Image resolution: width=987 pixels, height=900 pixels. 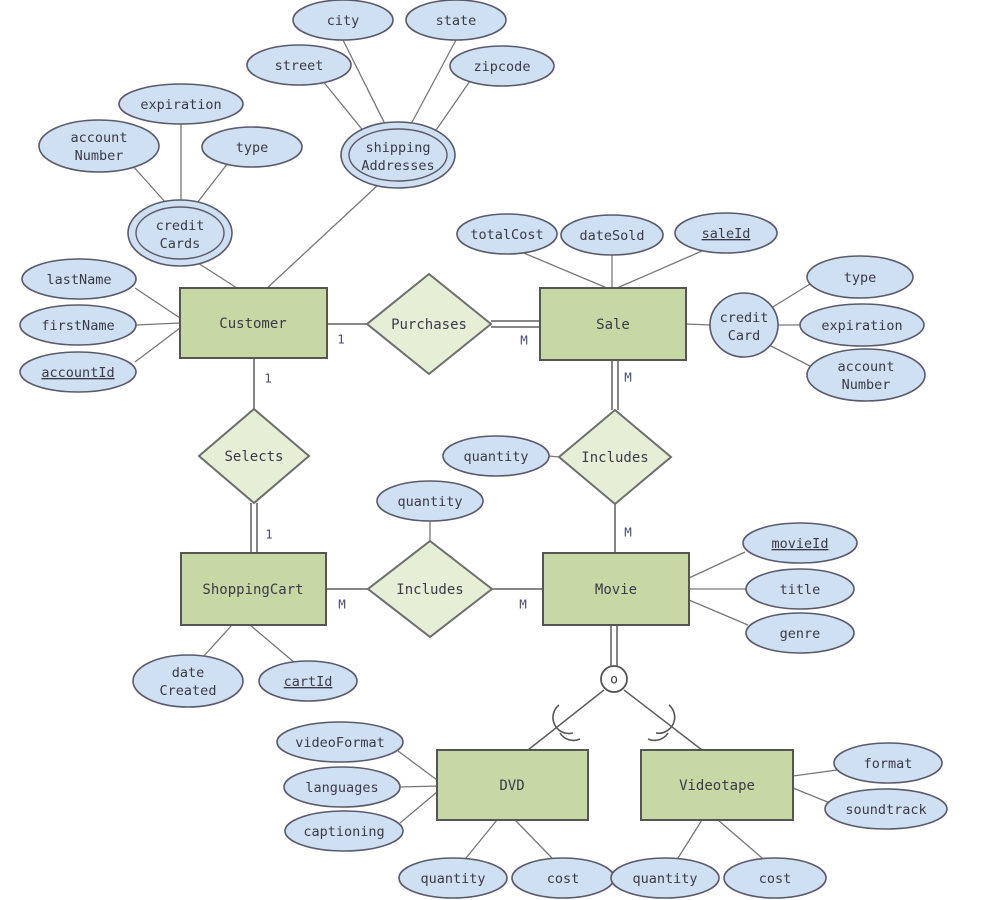 I want to click on attribute-datecreated: date Created, so click(x=188, y=681).